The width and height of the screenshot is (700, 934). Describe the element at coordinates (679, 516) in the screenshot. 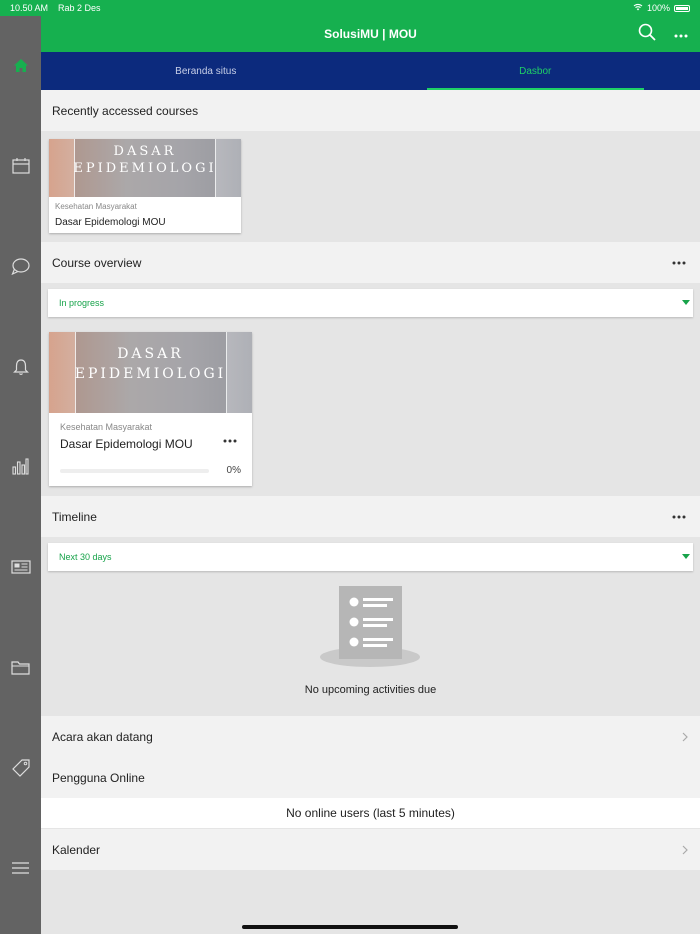

I see `timeline-more-icon` at that location.